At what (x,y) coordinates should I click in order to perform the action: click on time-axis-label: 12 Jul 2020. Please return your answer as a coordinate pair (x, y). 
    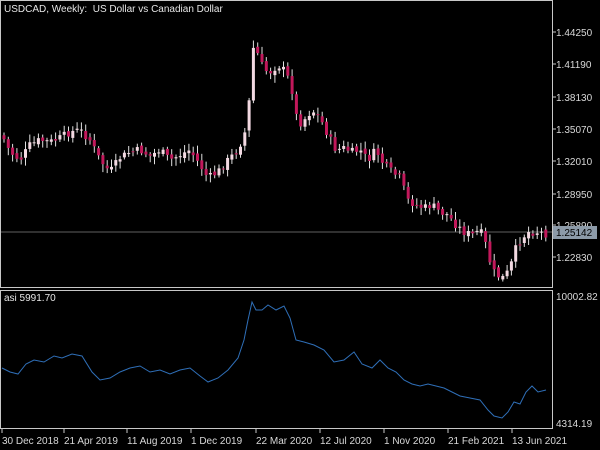
    Looking at the image, I should click on (346, 441).